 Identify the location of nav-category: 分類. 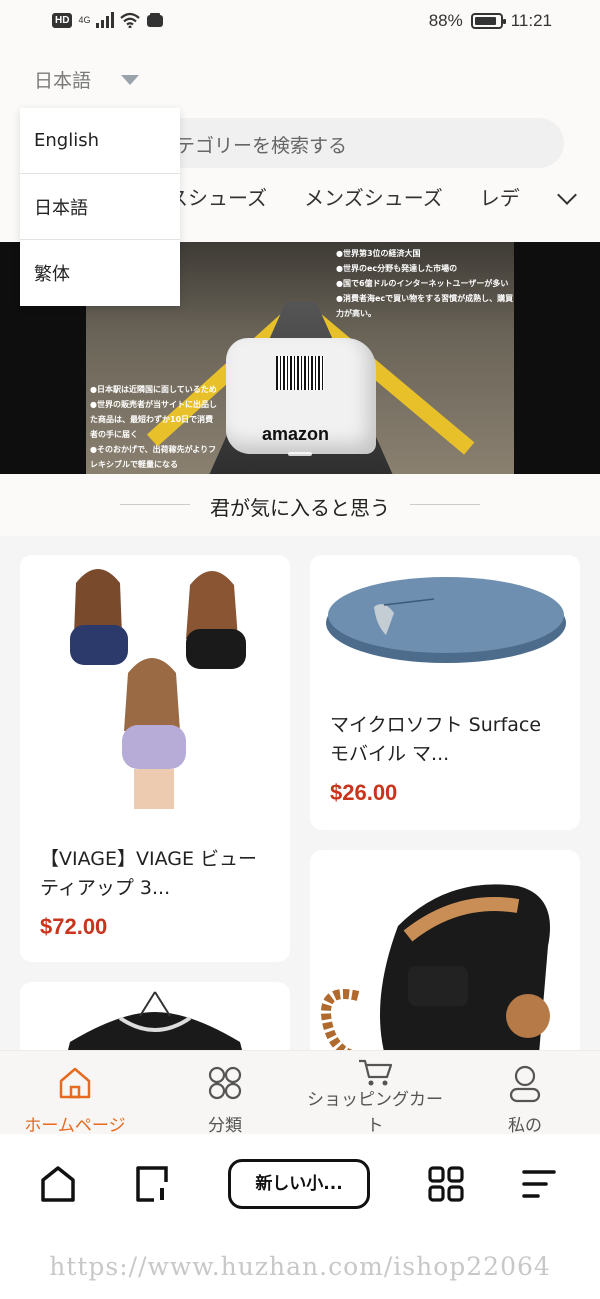
(225, 1093).